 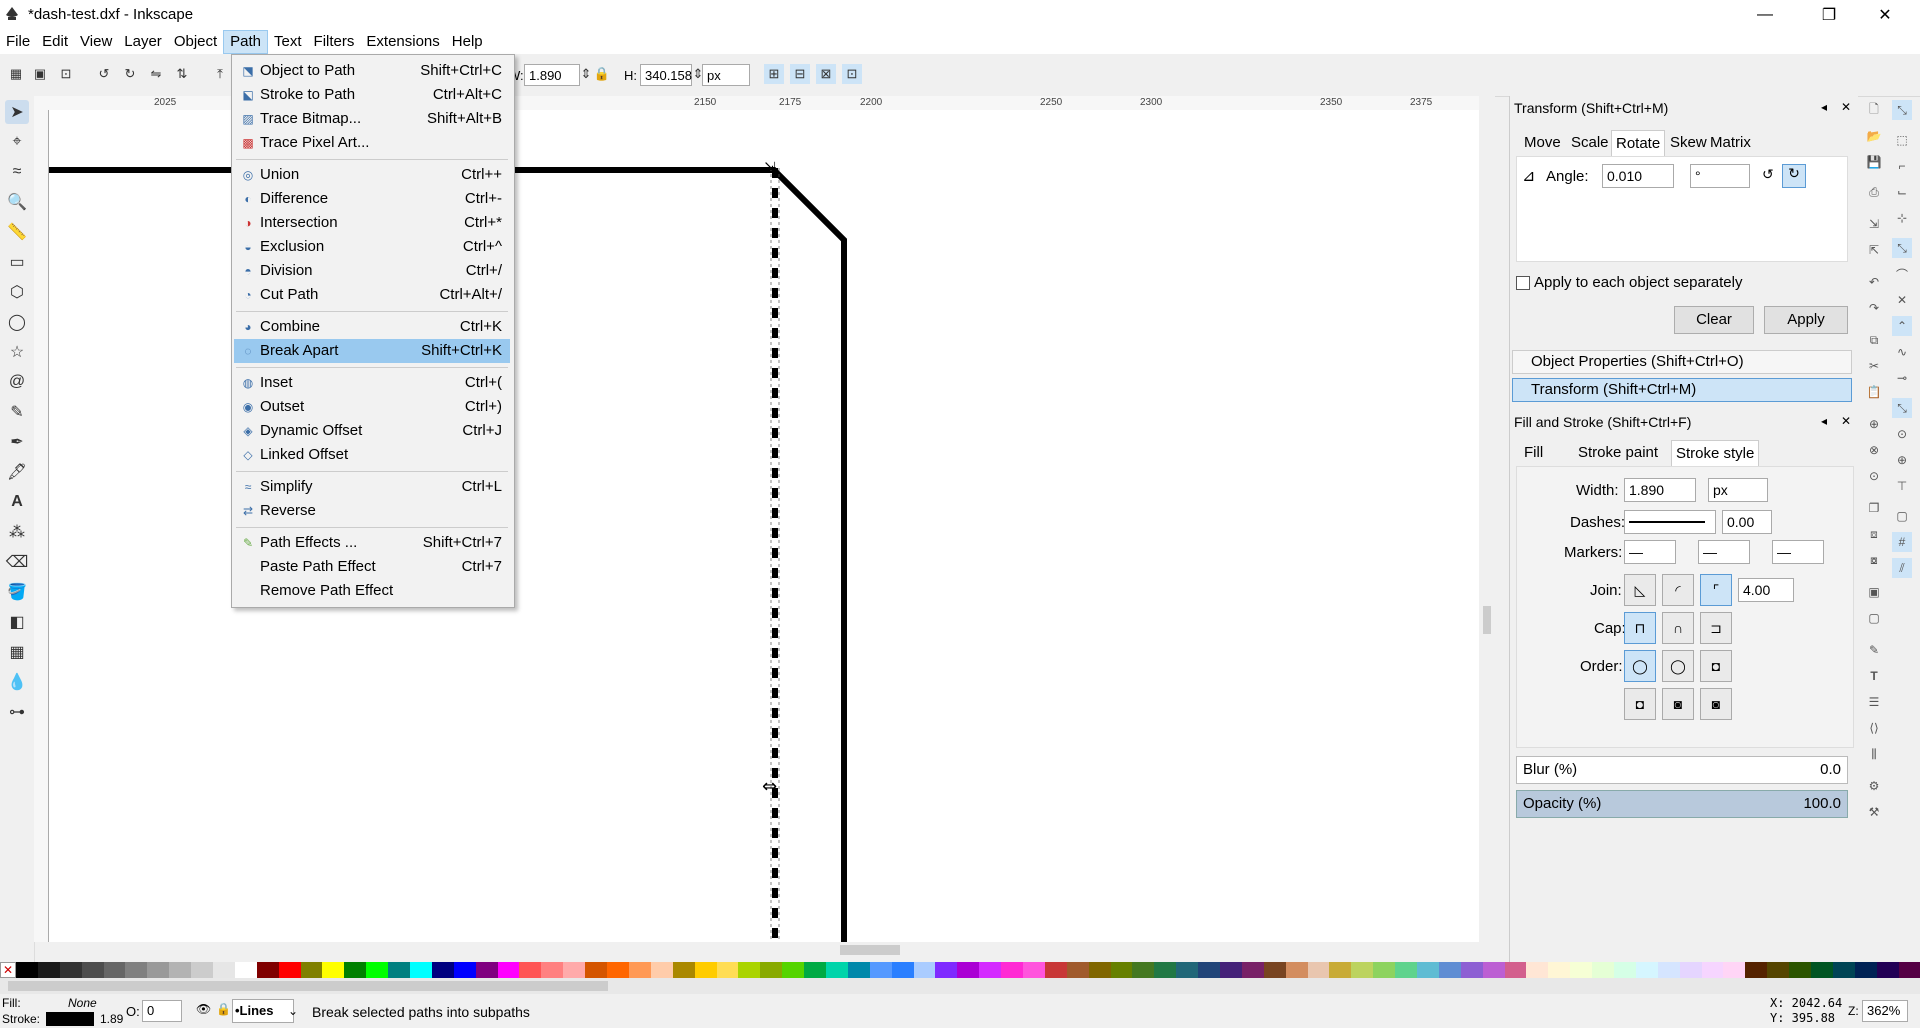 What do you see at coordinates (372, 119) in the screenshot?
I see `menu-trace-bitmap: ▨ Trace Bitmap... Shift+Alt+B` at bounding box center [372, 119].